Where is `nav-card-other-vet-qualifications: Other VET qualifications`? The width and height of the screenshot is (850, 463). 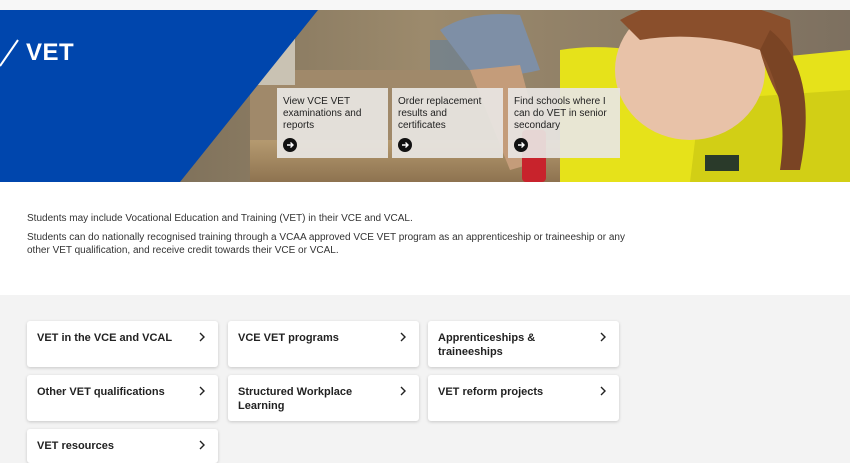
nav-card-other-vet-qualifications: Other VET qualifications is located at coordinates (122, 398).